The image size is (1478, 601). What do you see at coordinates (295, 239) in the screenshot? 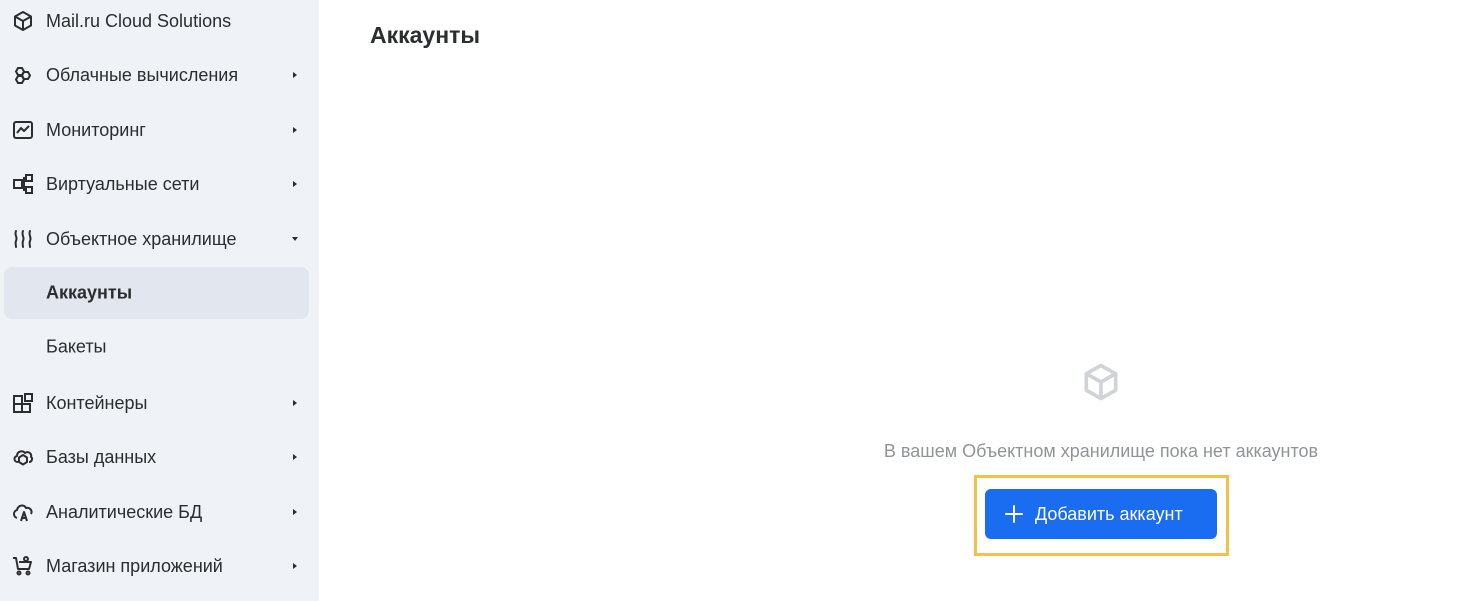
I see `caret-down-icon` at bounding box center [295, 239].